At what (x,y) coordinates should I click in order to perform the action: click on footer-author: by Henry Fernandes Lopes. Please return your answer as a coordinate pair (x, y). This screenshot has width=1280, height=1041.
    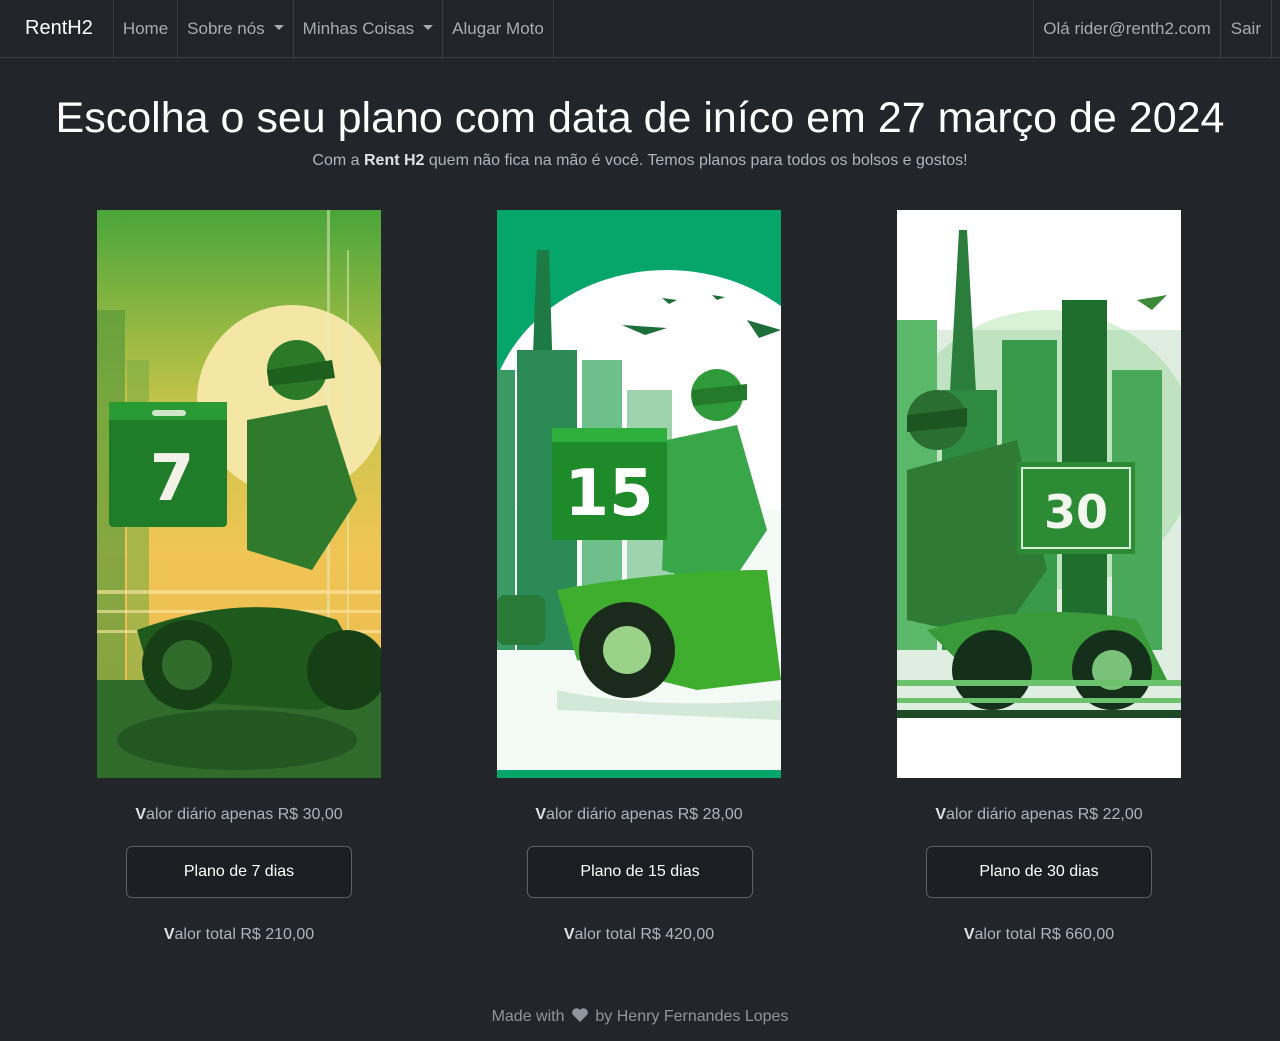
    Looking at the image, I should click on (692, 1016).